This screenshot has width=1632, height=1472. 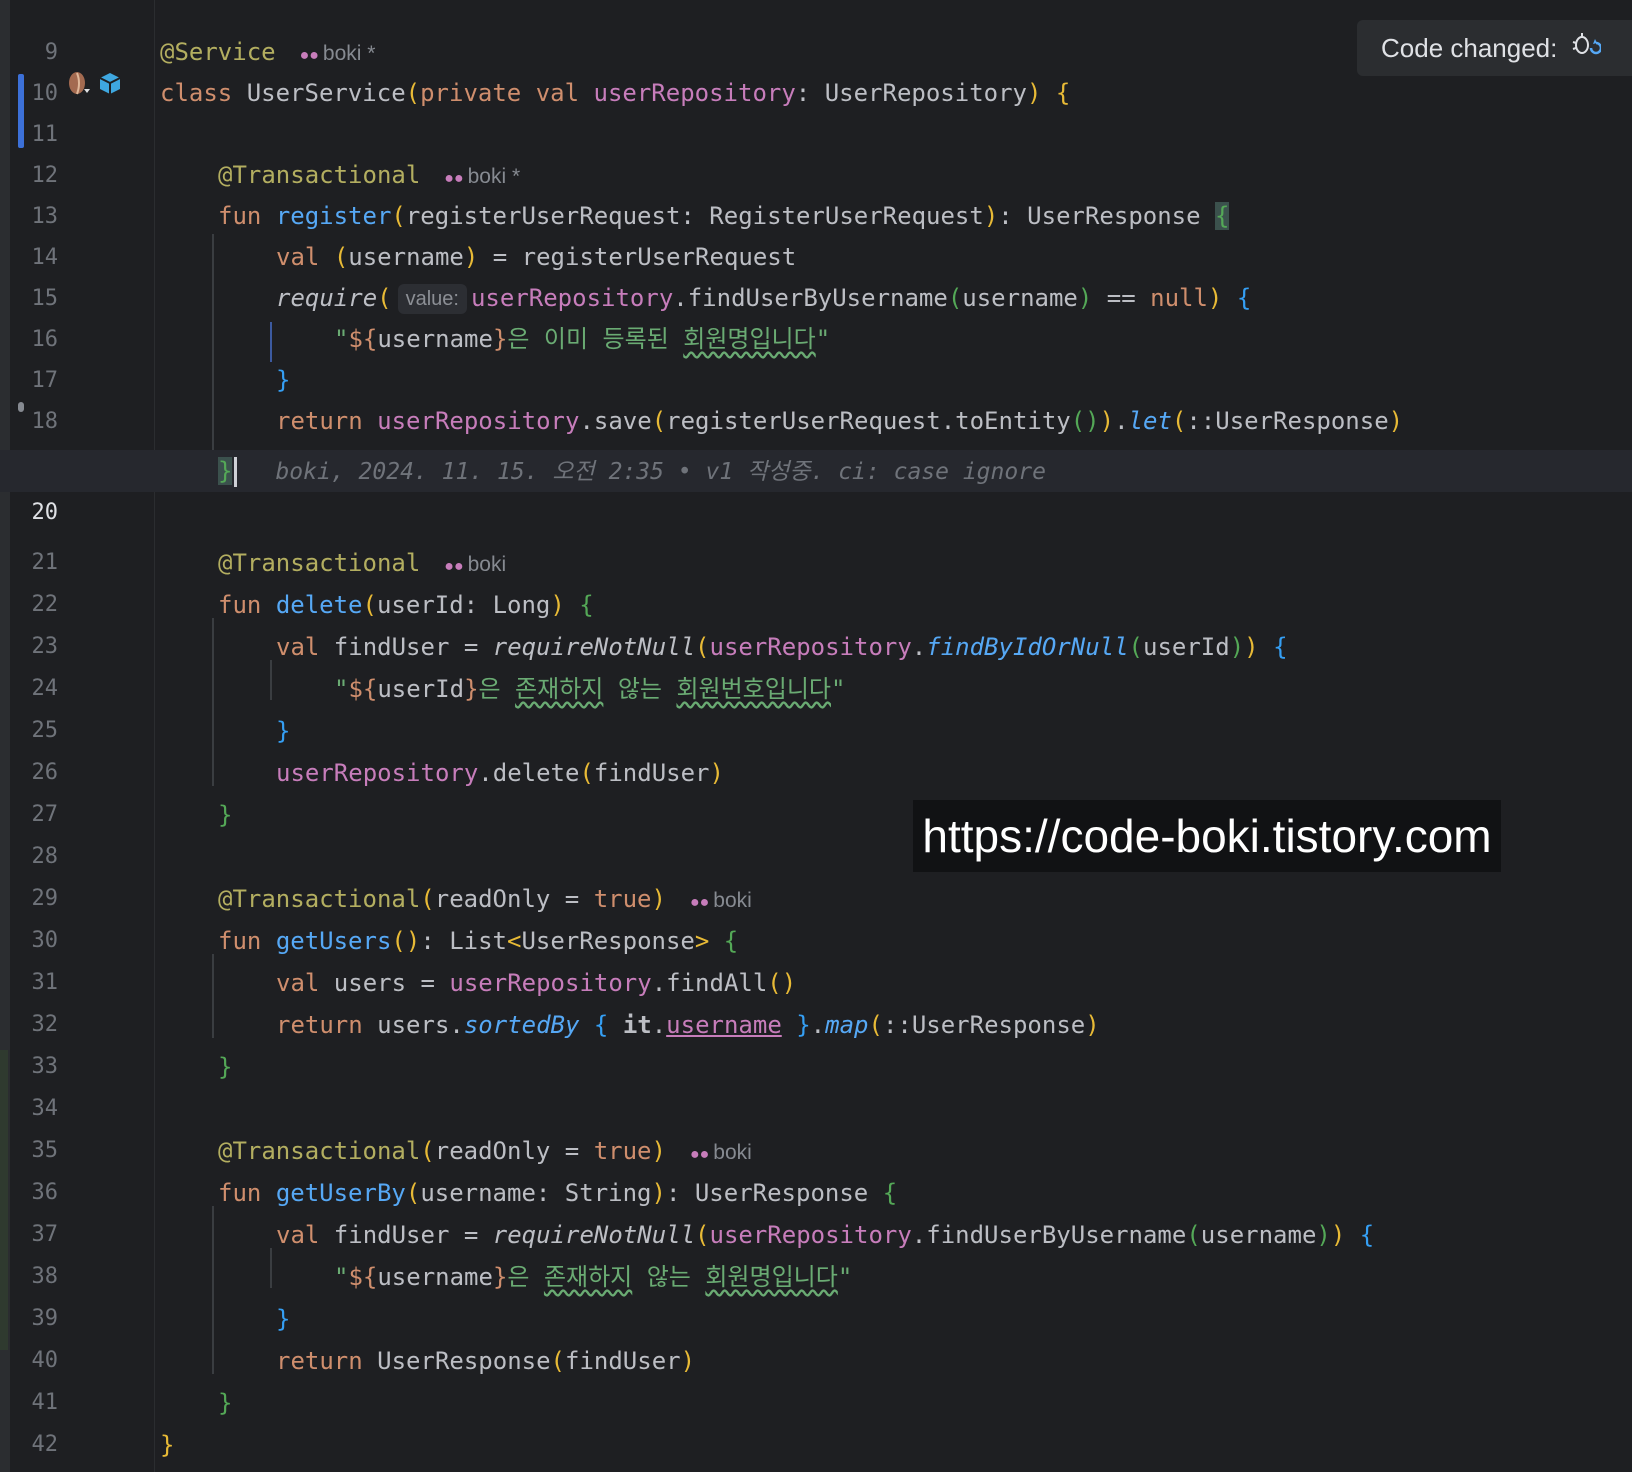 I want to click on watermark-banner: https://code-boki.tistory.com, so click(x=1207, y=836).